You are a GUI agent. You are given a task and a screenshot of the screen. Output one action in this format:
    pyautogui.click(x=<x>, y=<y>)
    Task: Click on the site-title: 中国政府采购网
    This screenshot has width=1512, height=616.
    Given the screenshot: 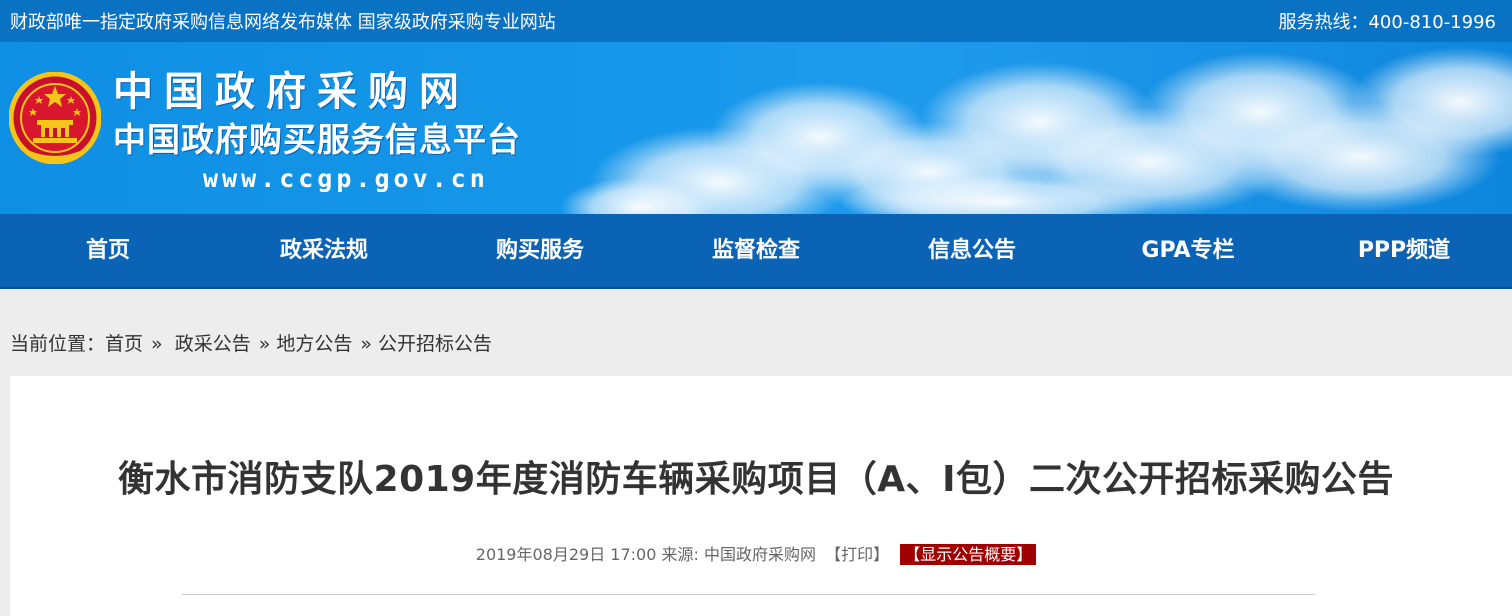 What is the action you would take?
    pyautogui.click(x=291, y=92)
    